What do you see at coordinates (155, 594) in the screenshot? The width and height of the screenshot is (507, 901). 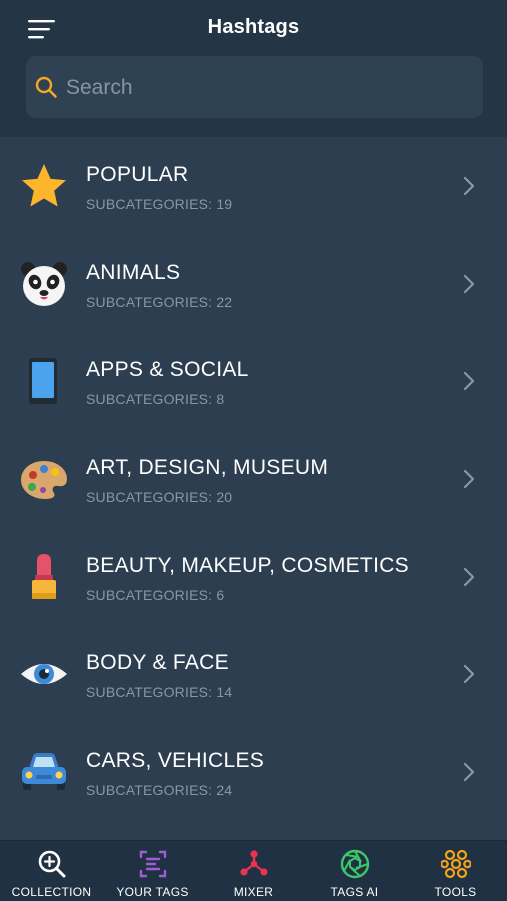 I see `category-subcount: SUBCATEGORIES: 6` at bounding box center [155, 594].